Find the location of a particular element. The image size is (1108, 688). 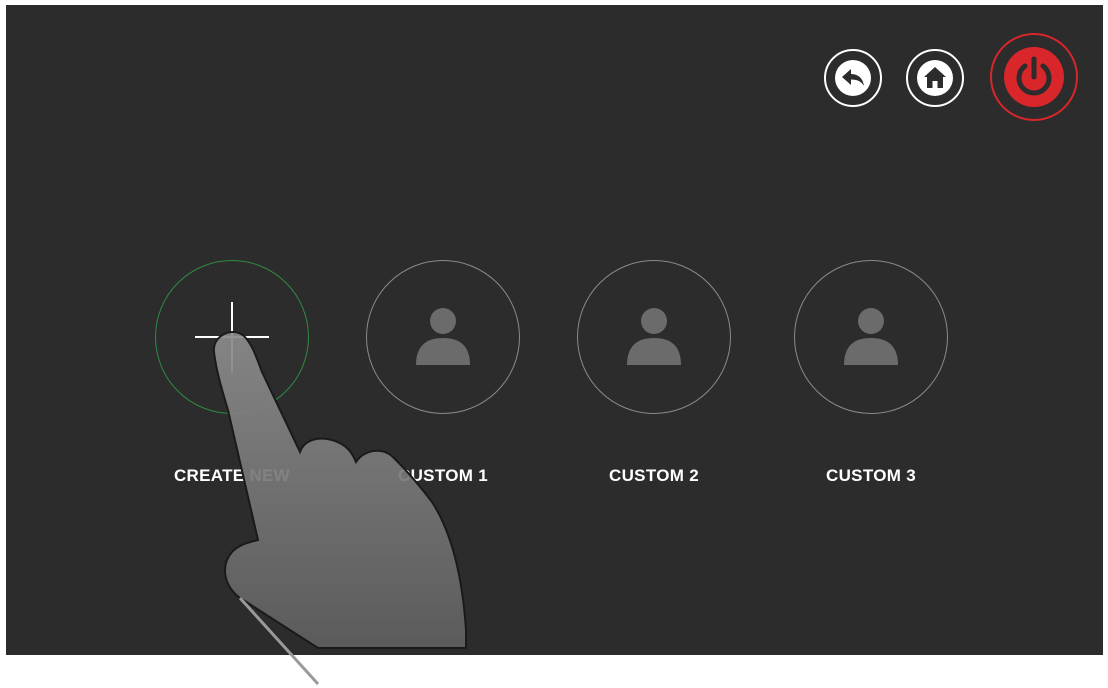

custom-3-ring is located at coordinates (871, 337).